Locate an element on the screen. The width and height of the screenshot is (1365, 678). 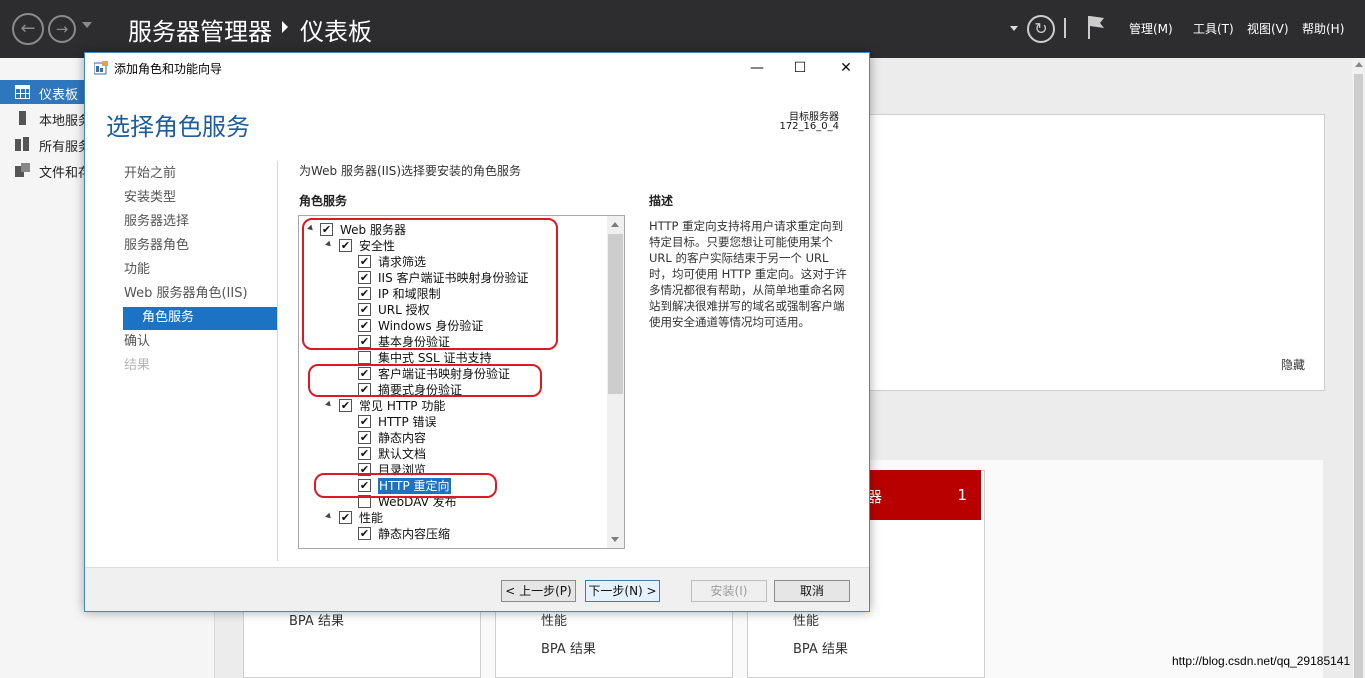
install-button: 安装(I) is located at coordinates (729, 591).